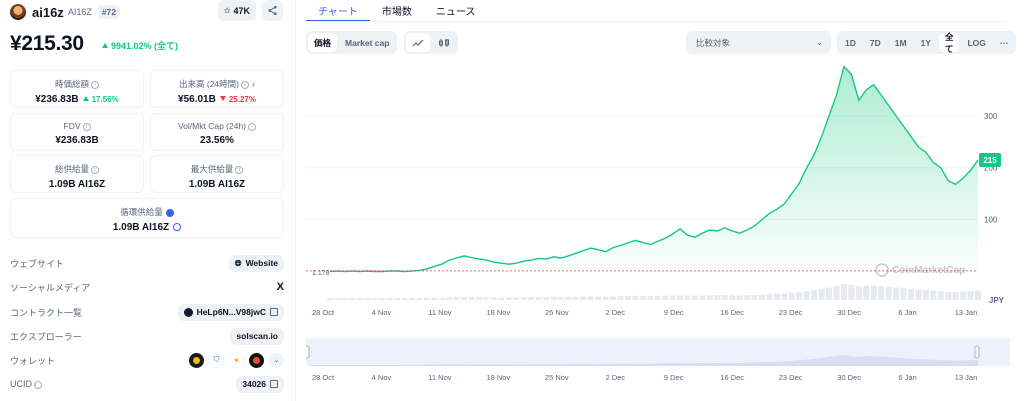 The height and width of the screenshot is (401, 1024). I want to click on coin-header: ai16z AI16Z #72, so click(65, 12).